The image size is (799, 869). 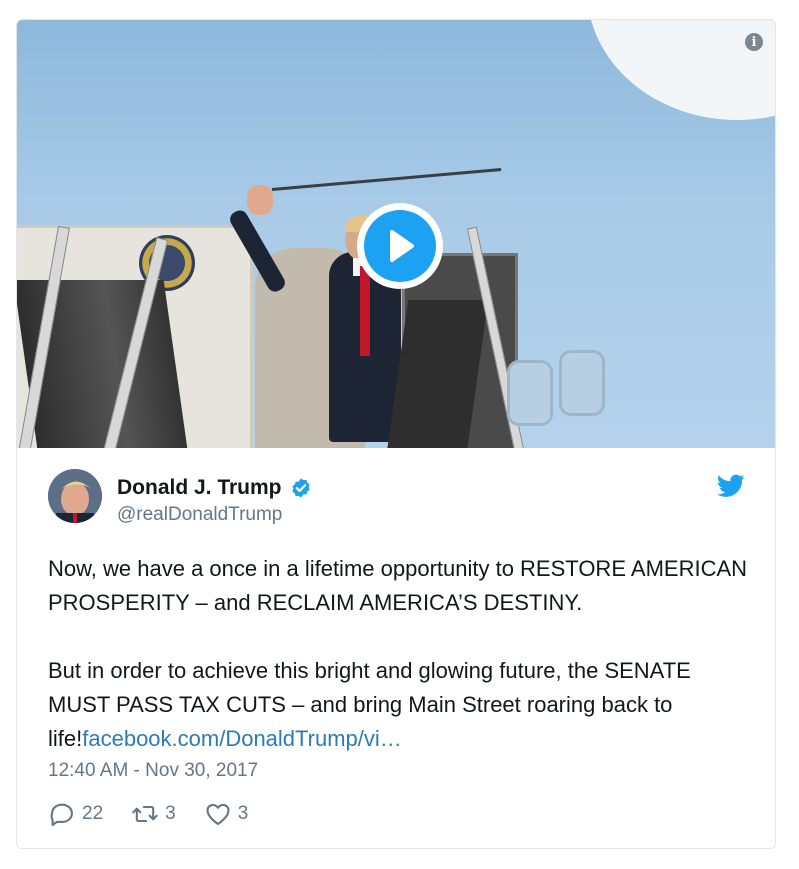 What do you see at coordinates (386, 179) in the screenshot?
I see `aircraft-stripe` at bounding box center [386, 179].